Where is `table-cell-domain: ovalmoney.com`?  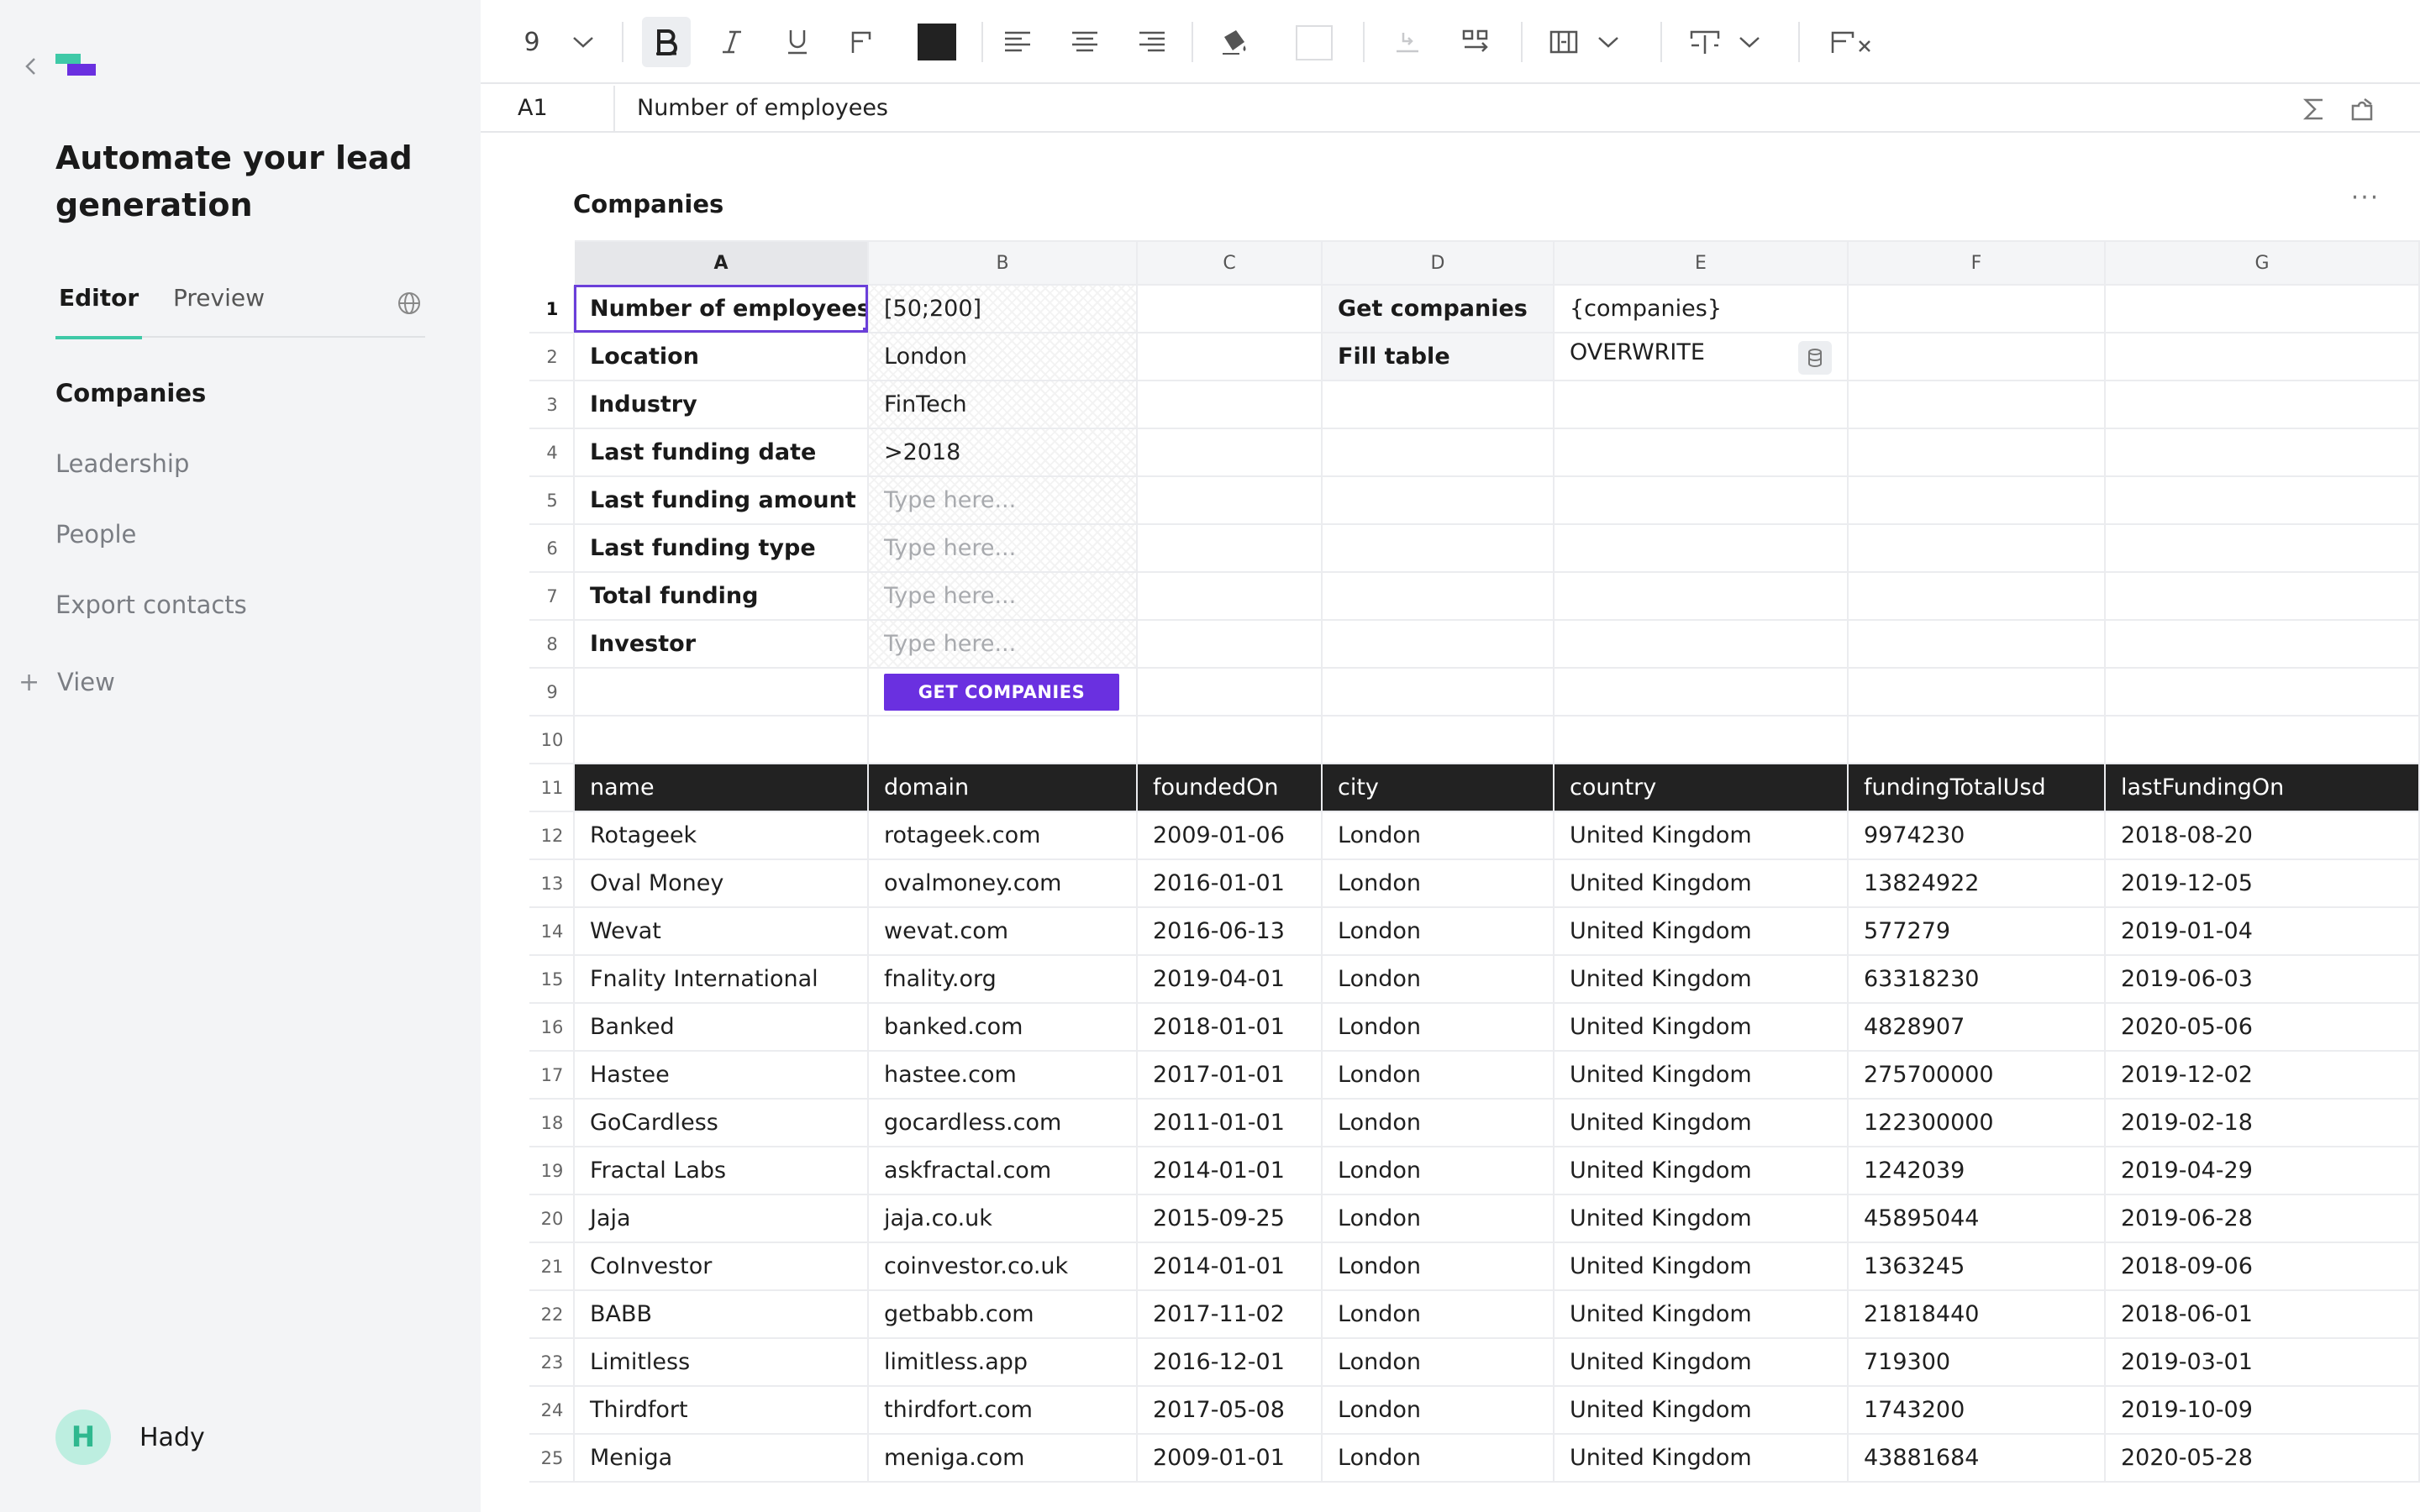
table-cell-domain: ovalmoney.com is located at coordinates (1002, 883).